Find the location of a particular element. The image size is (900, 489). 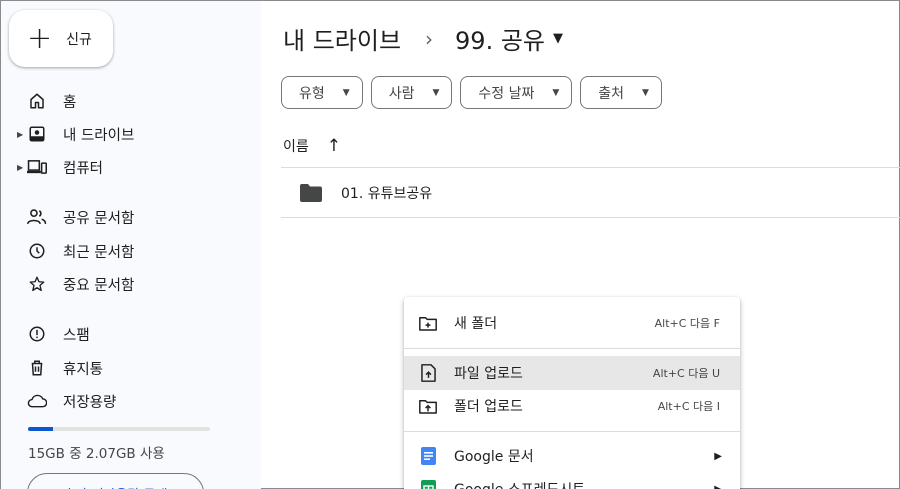

sidebar-item-label: 최근 문서함 is located at coordinates (99, 252).